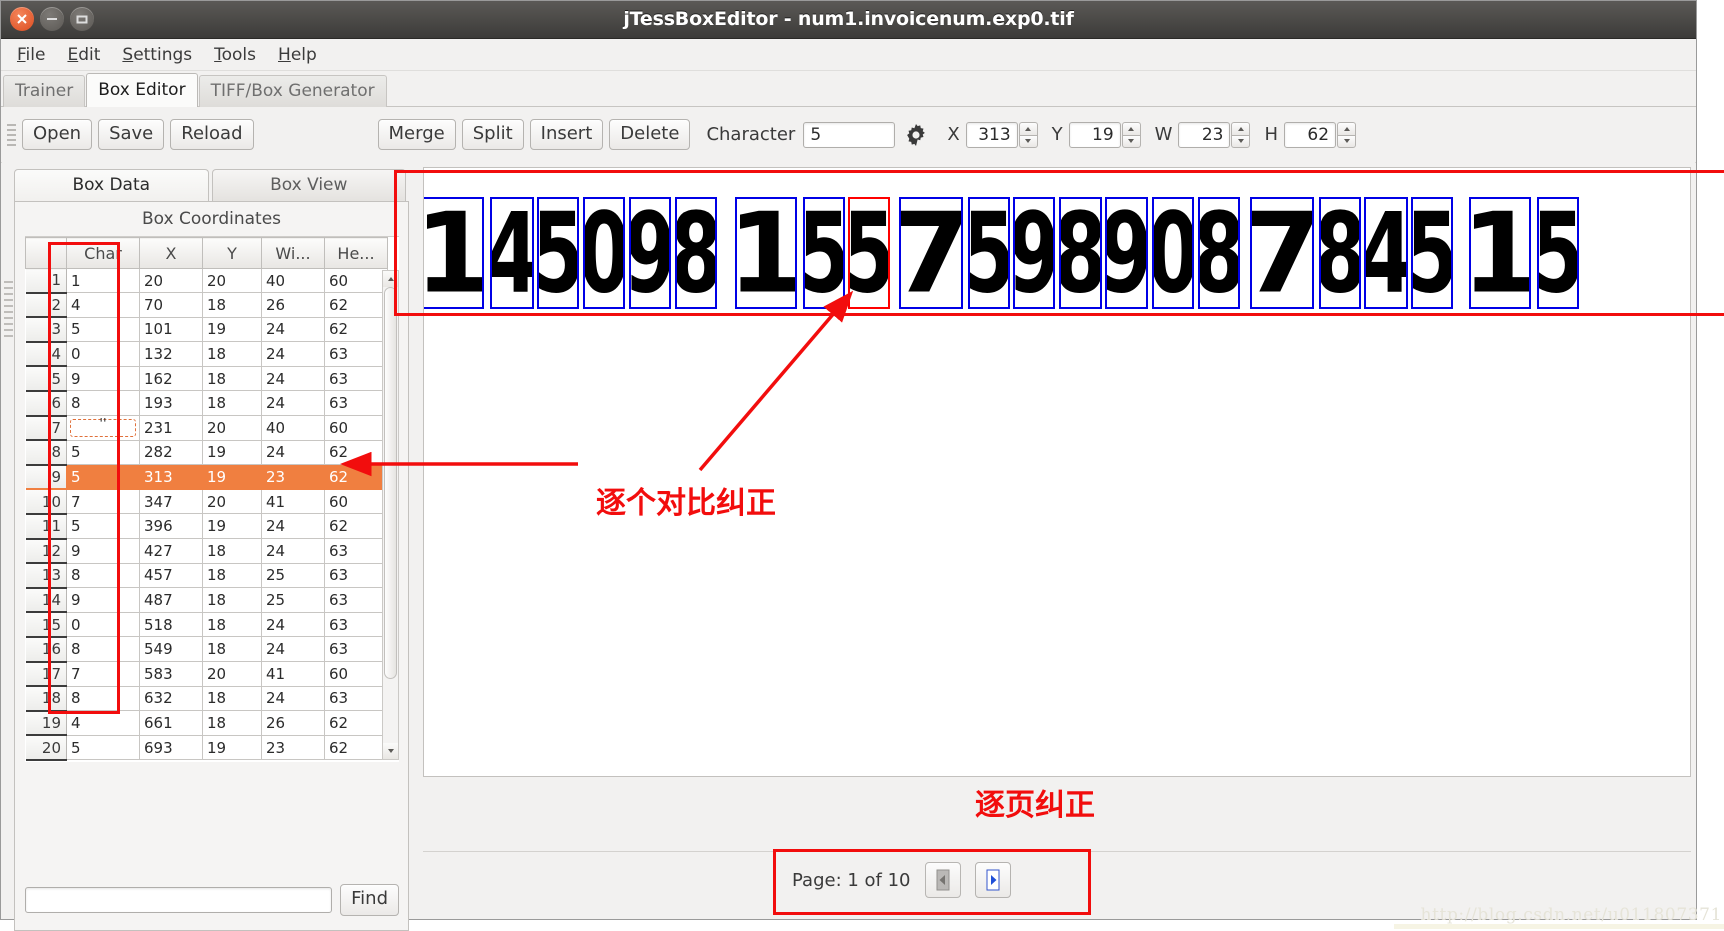  What do you see at coordinates (206, 674) in the screenshot?
I see `table-row: 17 7 583 20 41 60` at bounding box center [206, 674].